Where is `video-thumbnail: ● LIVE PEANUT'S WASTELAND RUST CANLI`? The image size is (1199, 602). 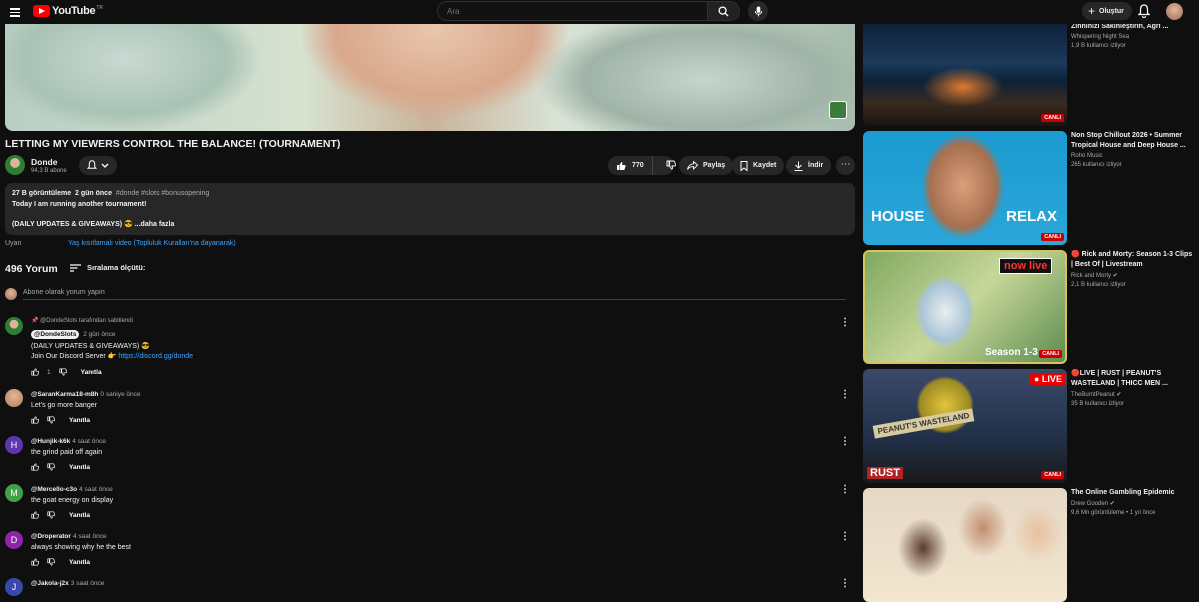 video-thumbnail: ● LIVE PEANUT'S WASTELAND RUST CANLI is located at coordinates (965, 426).